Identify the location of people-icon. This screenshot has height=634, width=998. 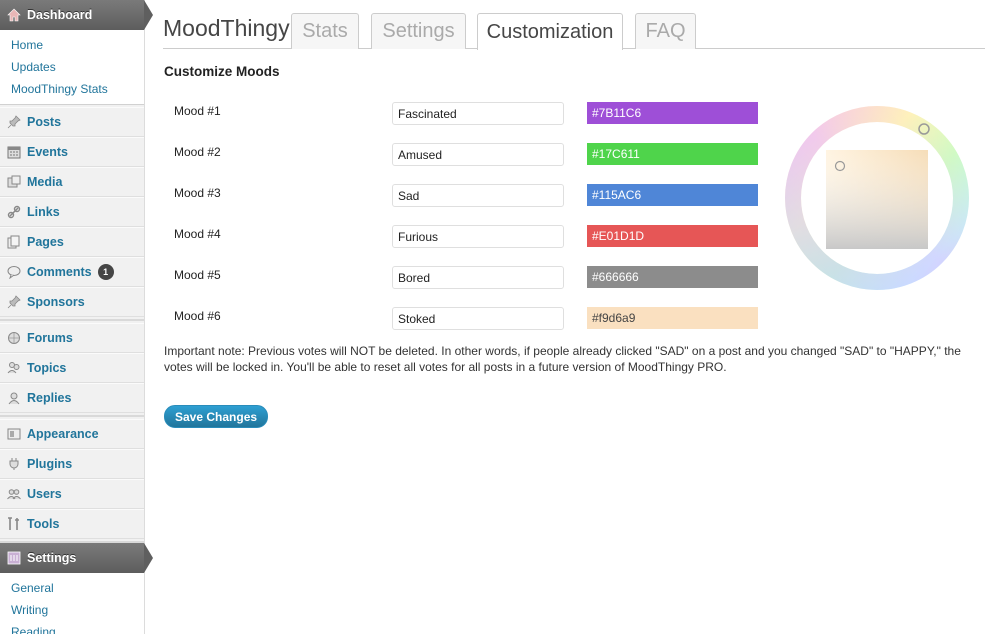
(14, 368).